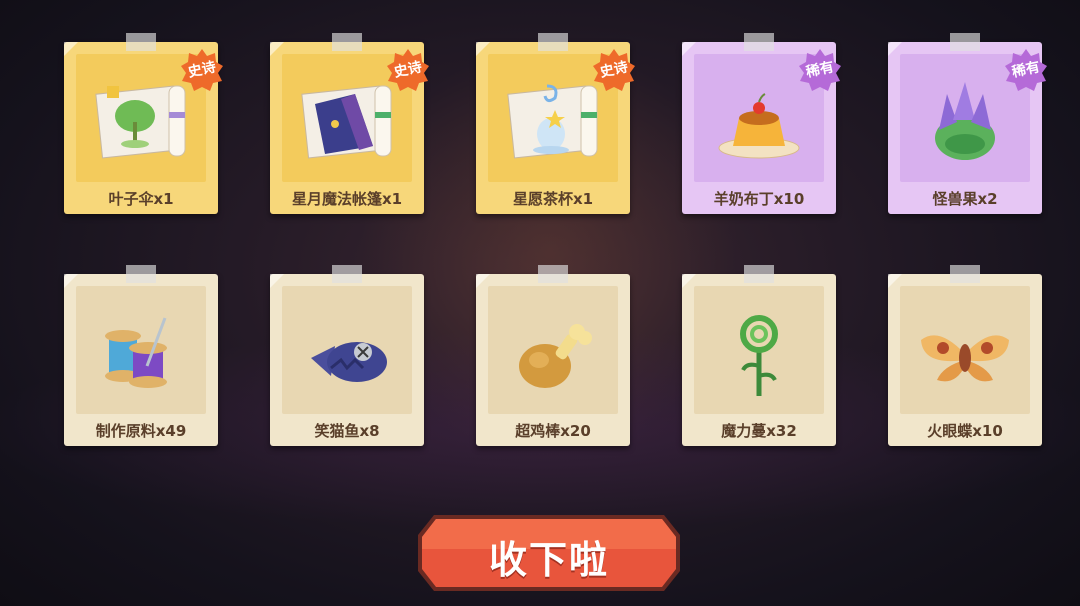 The height and width of the screenshot is (606, 1080). What do you see at coordinates (141, 431) in the screenshot?
I see `reward-name: 制作原料x49` at bounding box center [141, 431].